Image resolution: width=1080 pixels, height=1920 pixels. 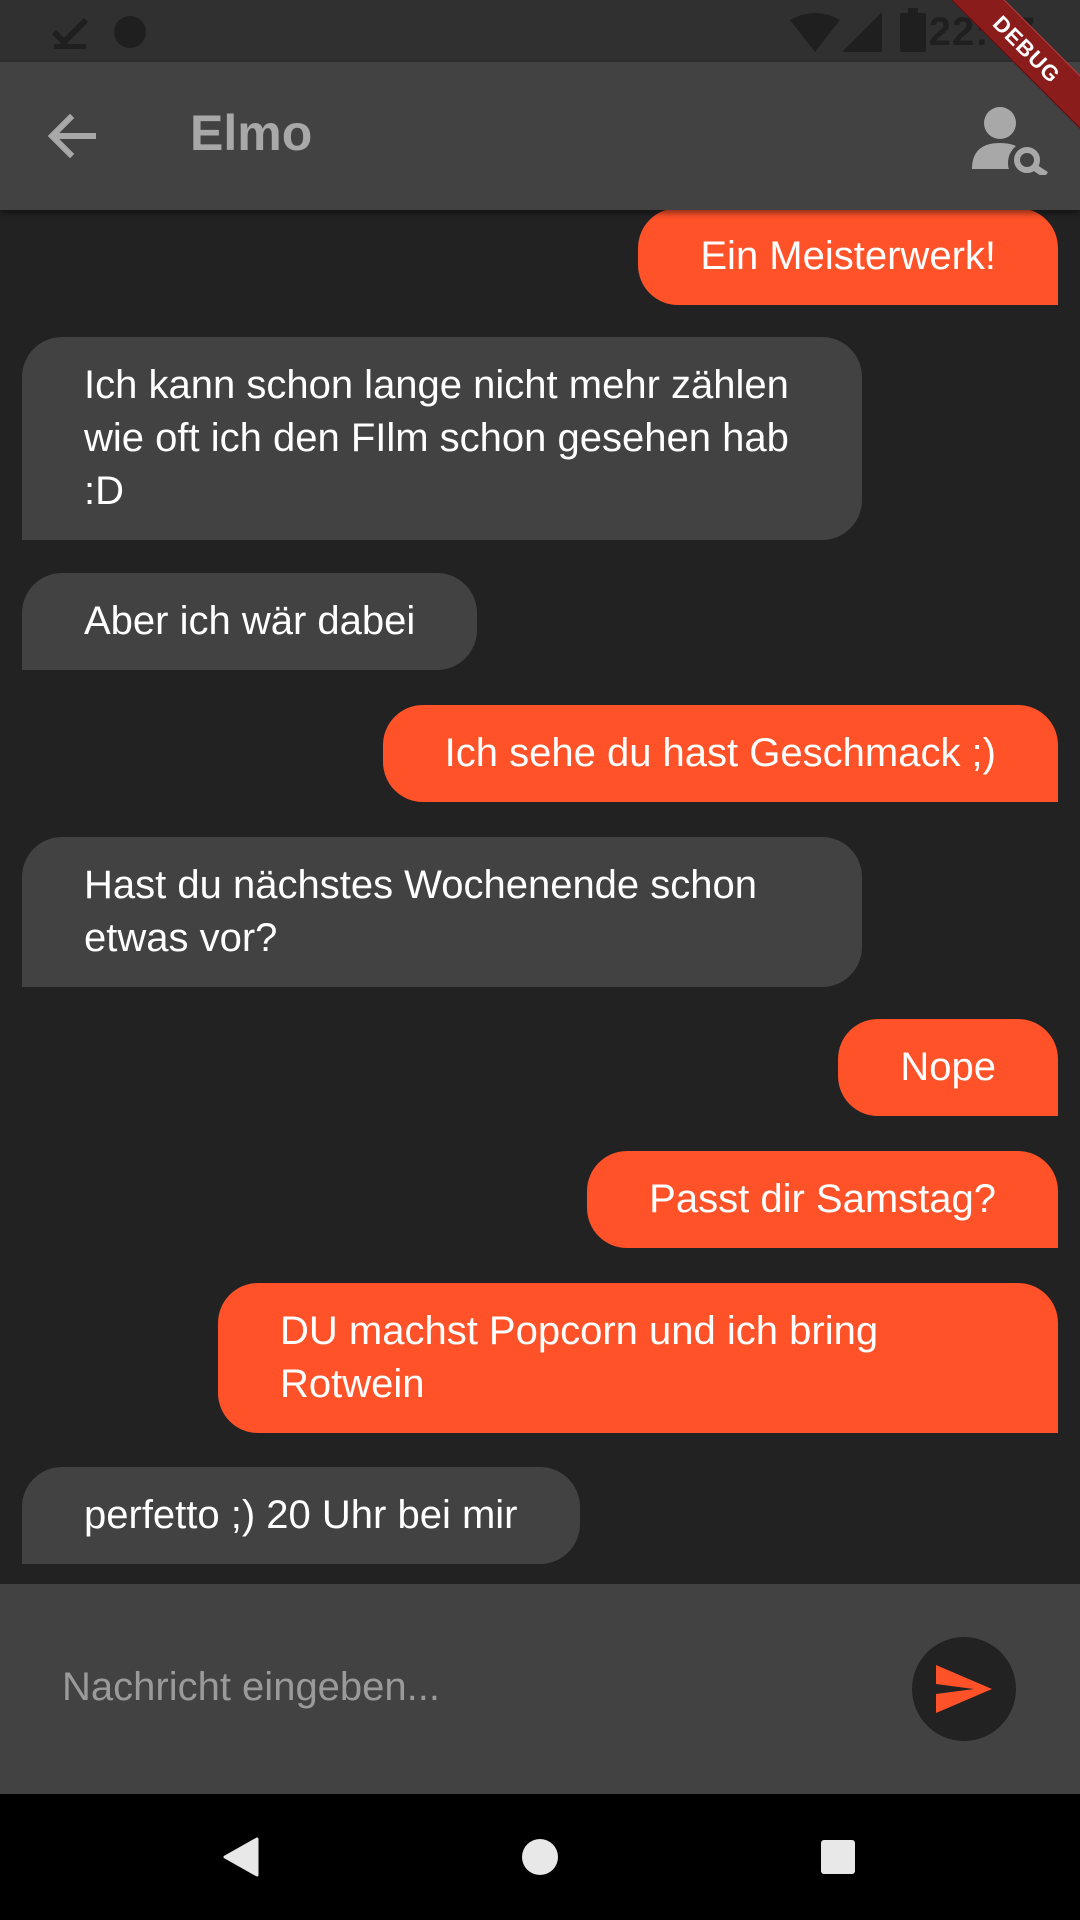 I want to click on message-outgoing: Ich sehe du hast Geschmack ;), so click(x=720, y=753).